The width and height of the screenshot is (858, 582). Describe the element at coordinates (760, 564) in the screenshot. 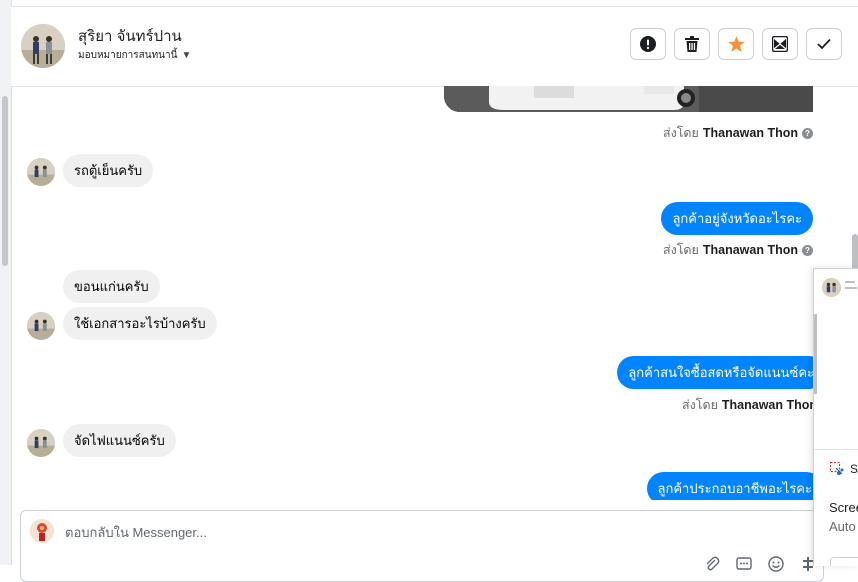

I see `composer-toolbar` at that location.